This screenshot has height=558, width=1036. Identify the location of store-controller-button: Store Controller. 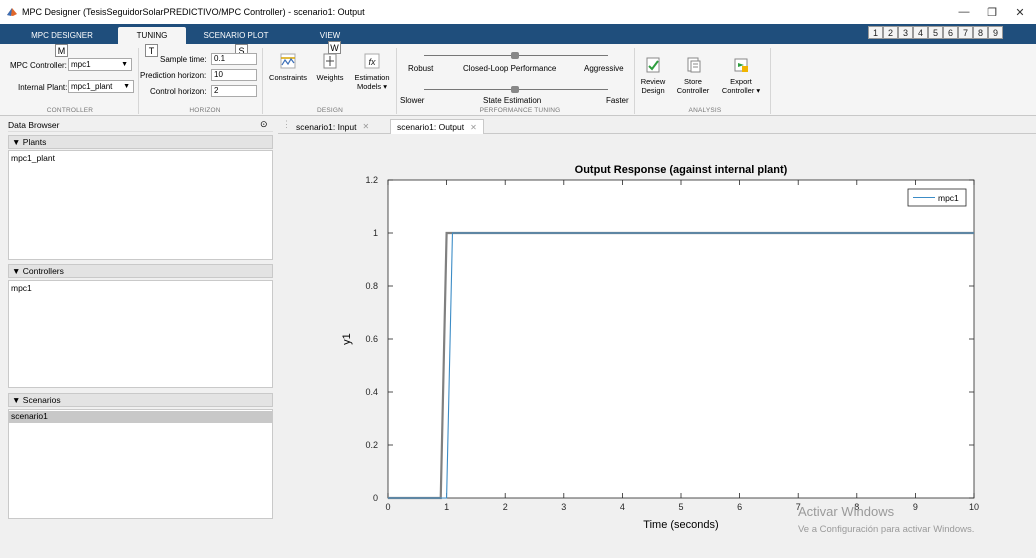
(693, 75).